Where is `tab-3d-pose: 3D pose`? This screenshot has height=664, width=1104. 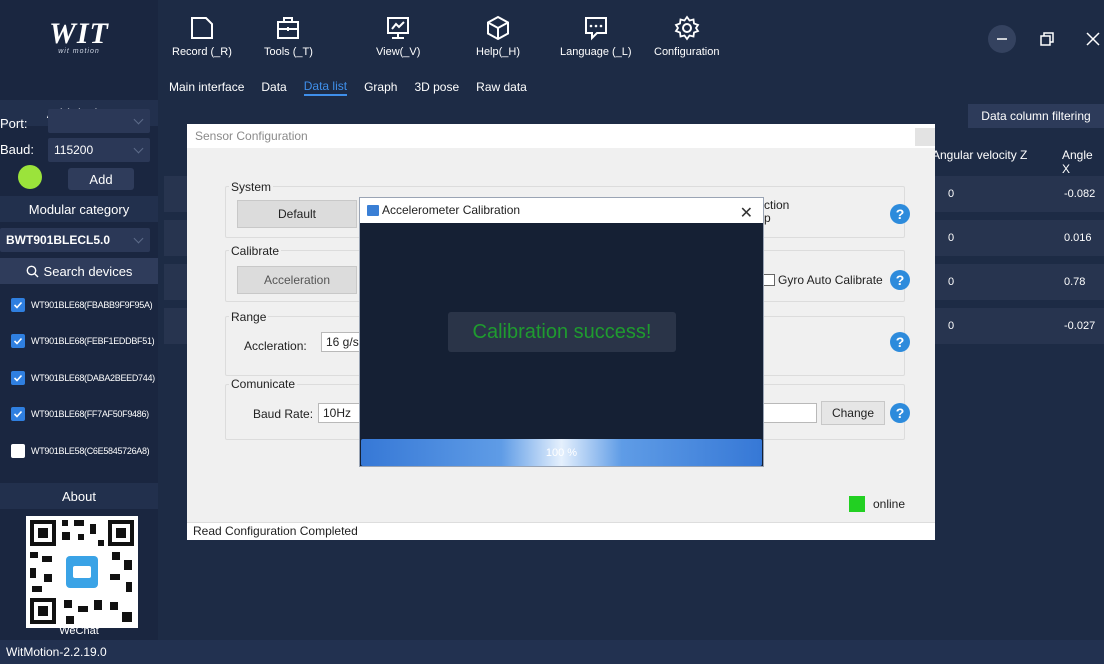 tab-3d-pose: 3D pose is located at coordinates (436, 87).